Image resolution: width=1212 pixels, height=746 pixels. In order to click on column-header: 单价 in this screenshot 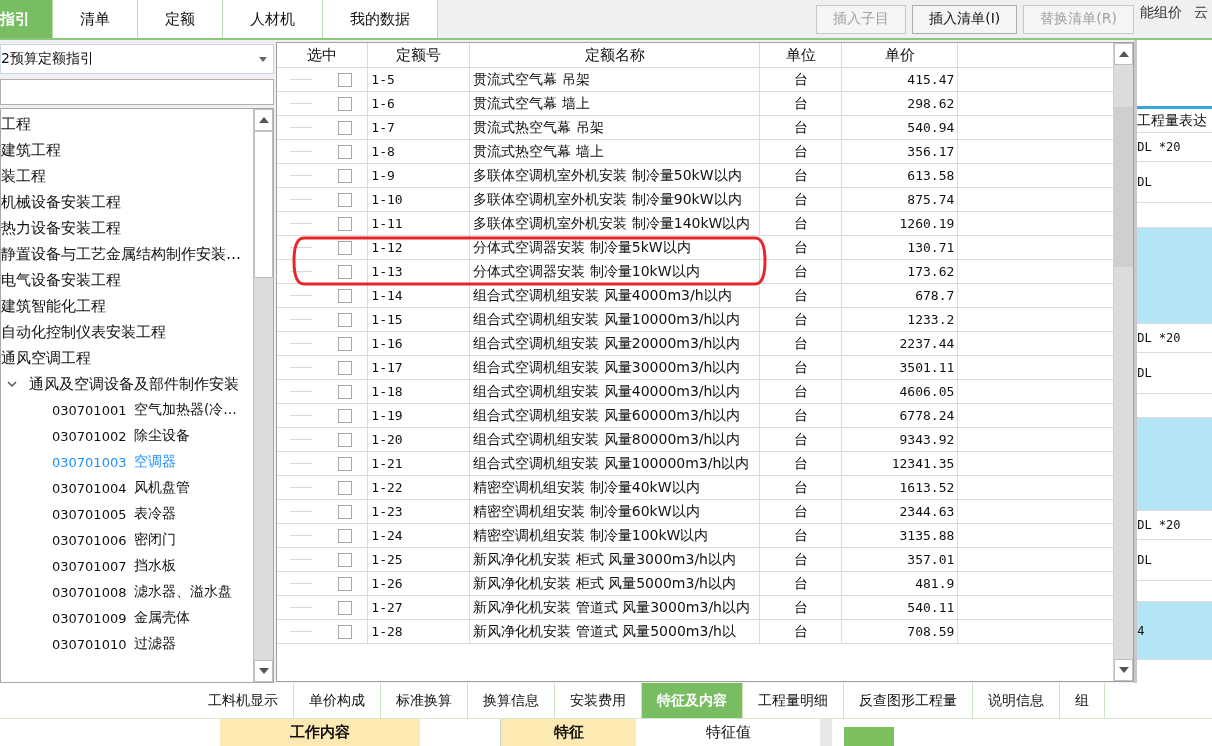, I will do `click(900, 55)`.